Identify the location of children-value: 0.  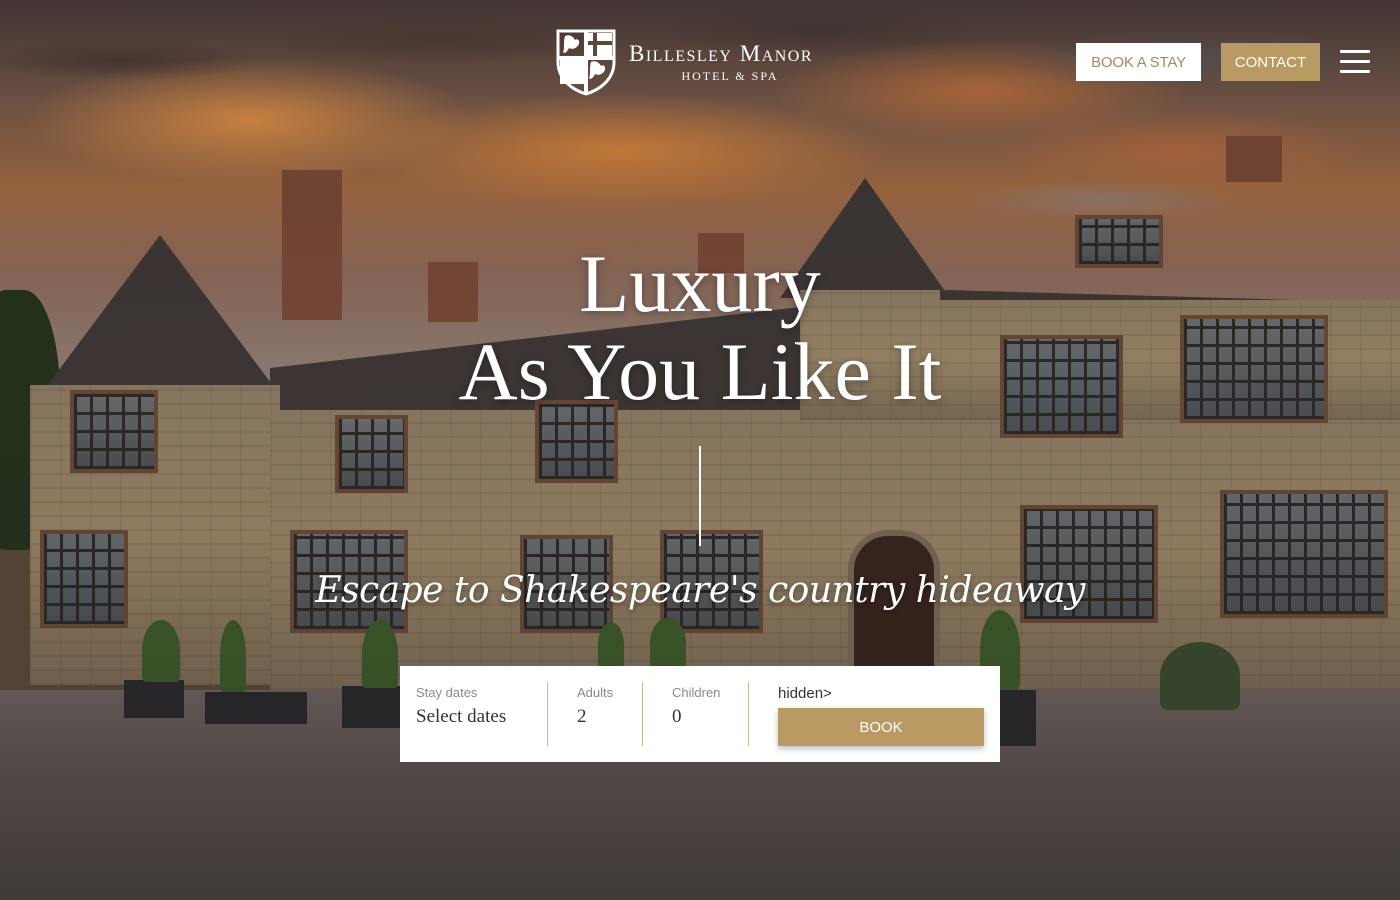
(677, 716).